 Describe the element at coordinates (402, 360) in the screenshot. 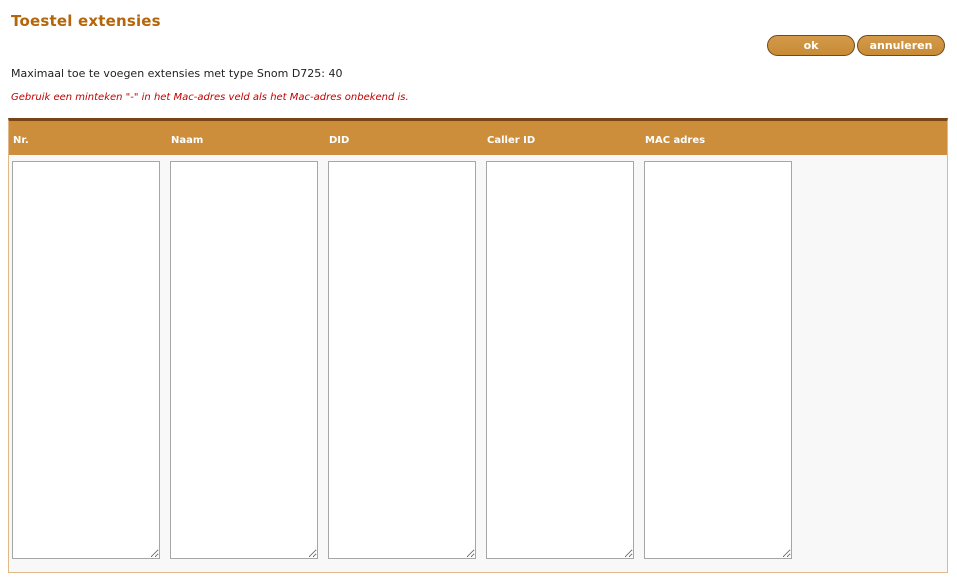

I see `did-textarea` at that location.